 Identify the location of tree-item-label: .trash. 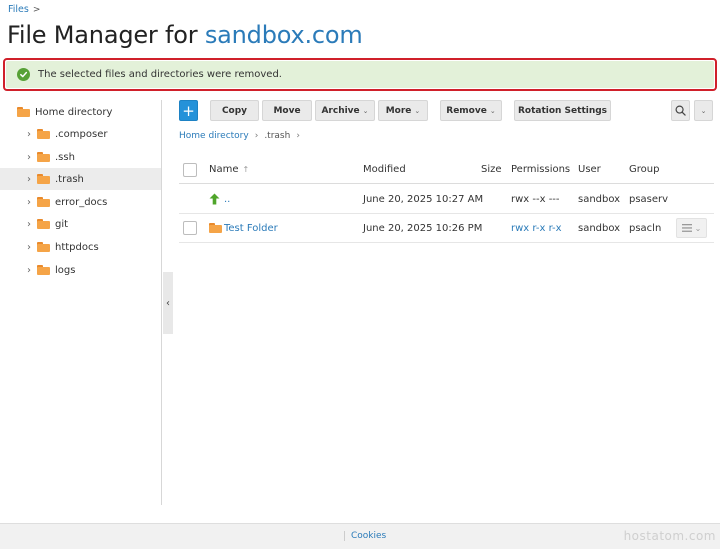
(69, 179).